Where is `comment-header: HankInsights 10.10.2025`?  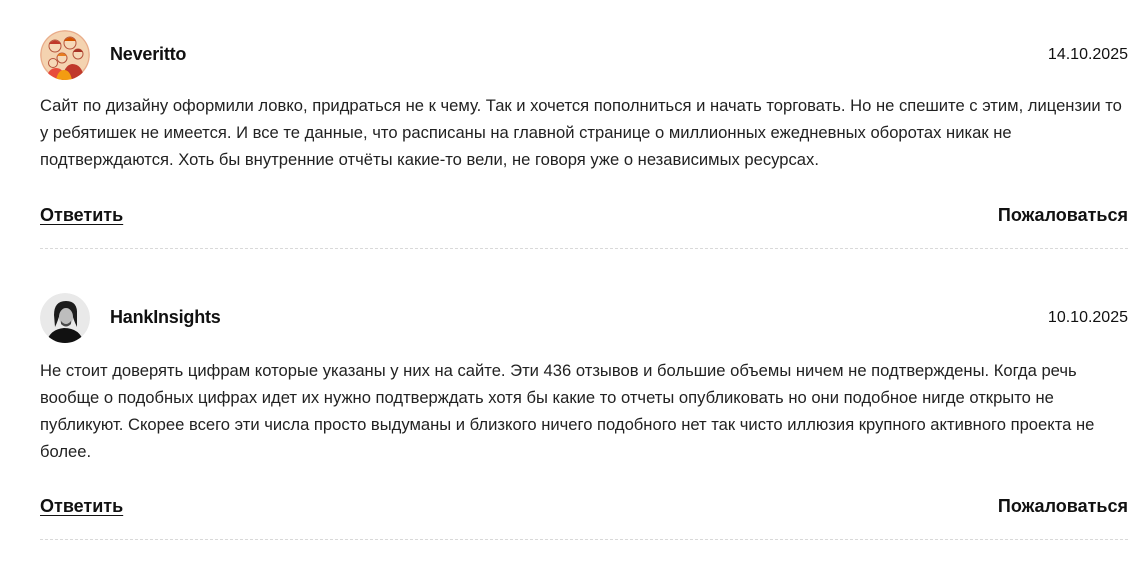
comment-header: HankInsights 10.10.2025 is located at coordinates (584, 318).